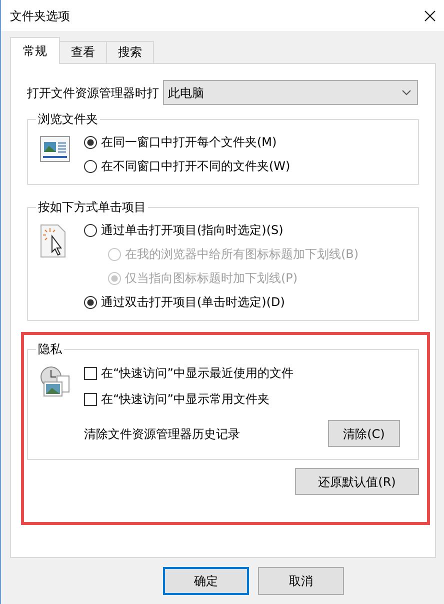 This screenshot has width=444, height=604. I want to click on option-label: 通过单击打开项目(指向时选定)(S), so click(192, 230).